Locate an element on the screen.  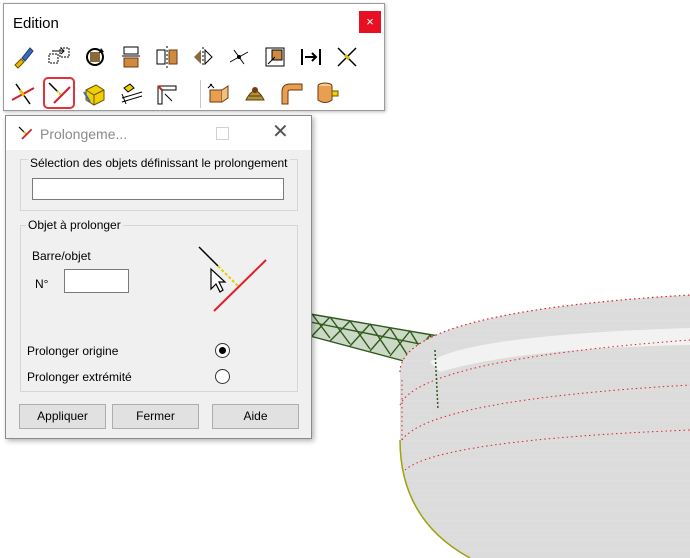
cylinder-tool-icon is located at coordinates (327, 93).